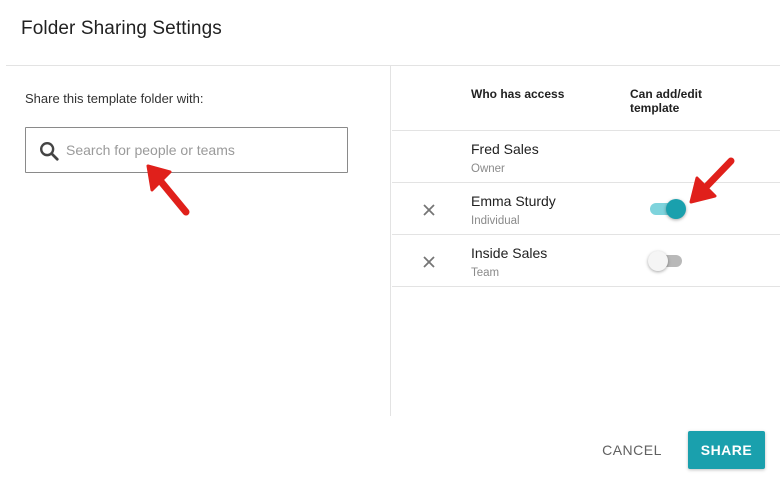 The image size is (782, 487). I want to click on row-role: Team, so click(485, 273).